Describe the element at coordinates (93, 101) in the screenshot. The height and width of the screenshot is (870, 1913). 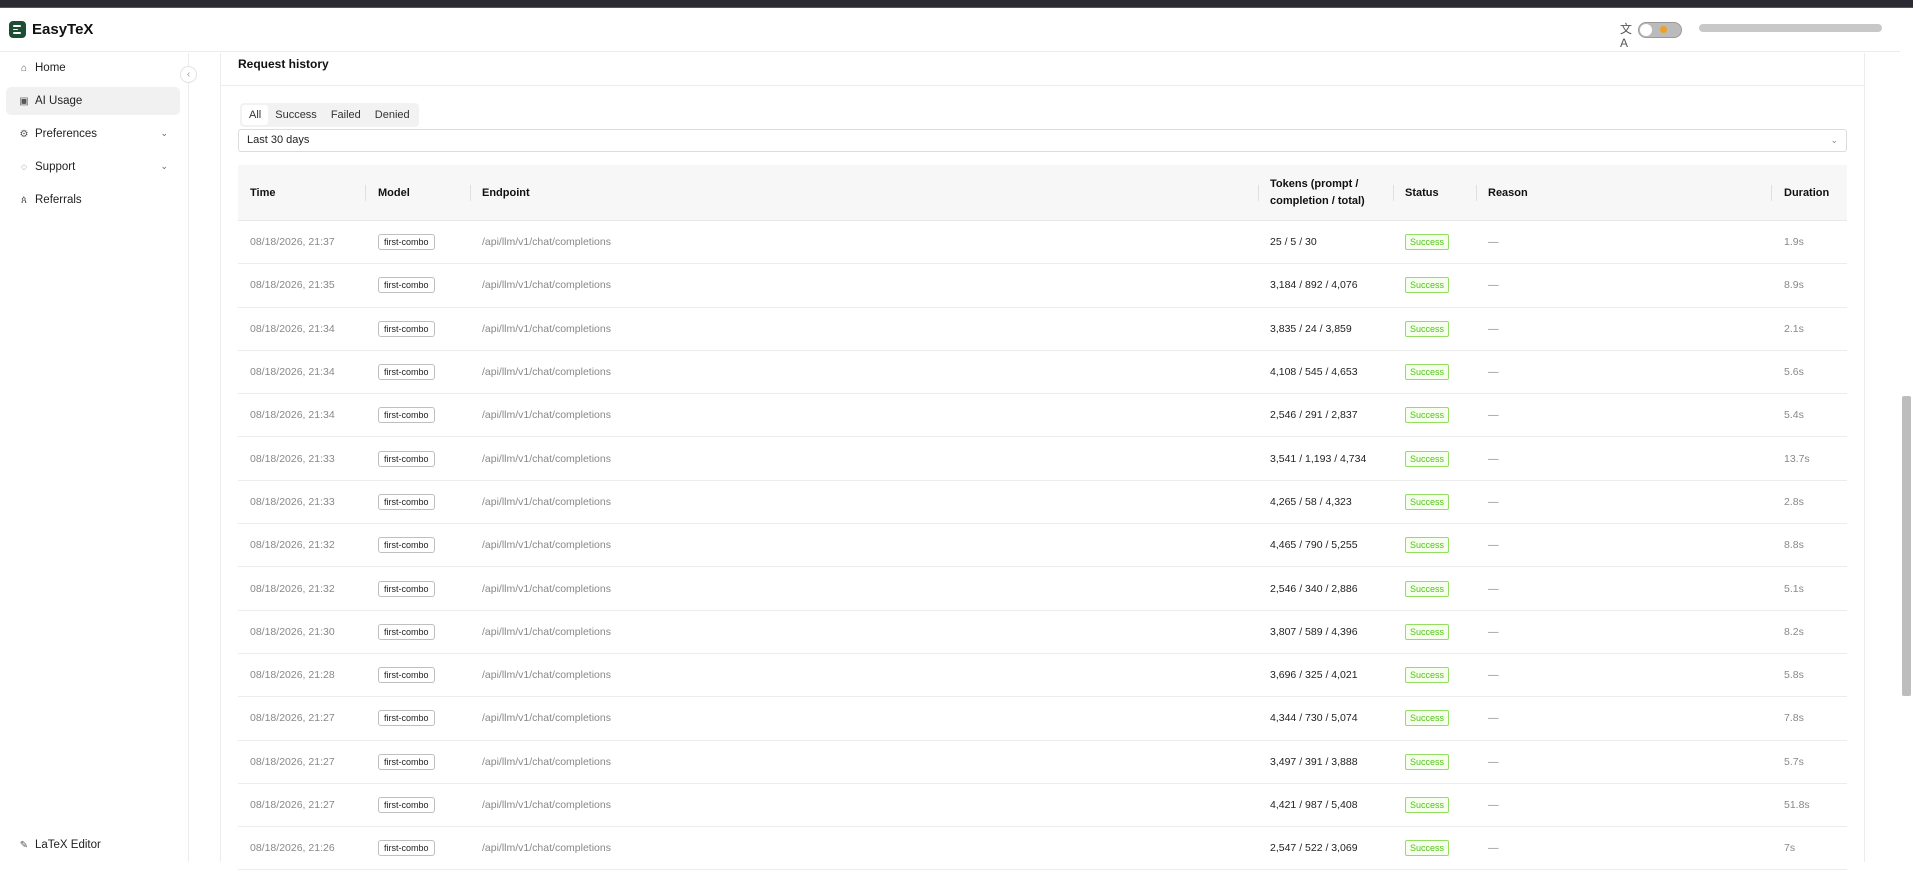
I see `sidebar-item-ai-usage: ▣ AI Usage` at that location.